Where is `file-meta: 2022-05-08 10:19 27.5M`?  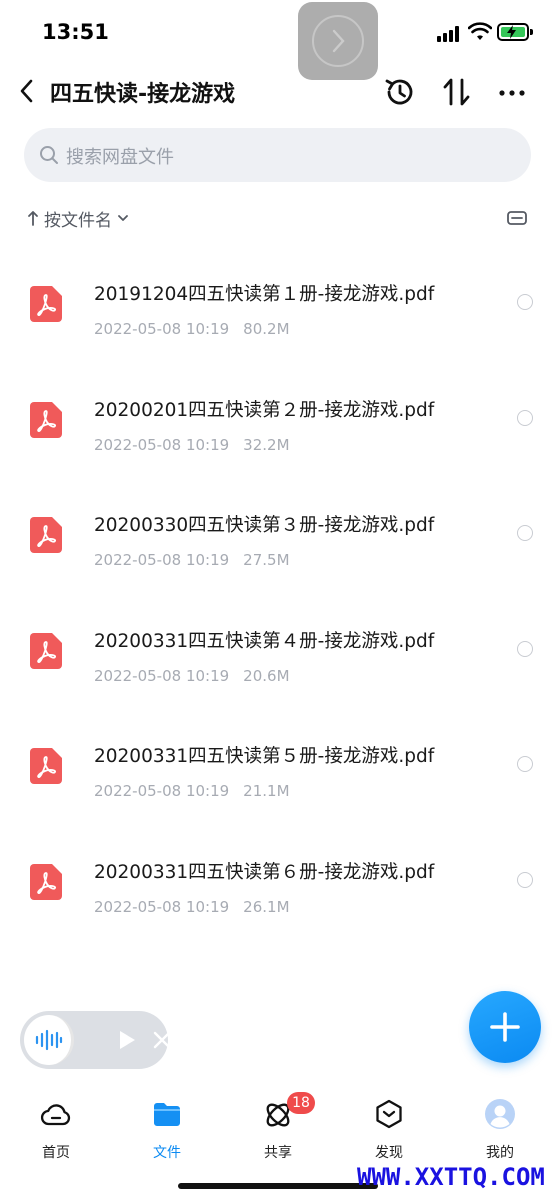
file-meta: 2022-05-08 10:19 27.5M is located at coordinates (192, 560).